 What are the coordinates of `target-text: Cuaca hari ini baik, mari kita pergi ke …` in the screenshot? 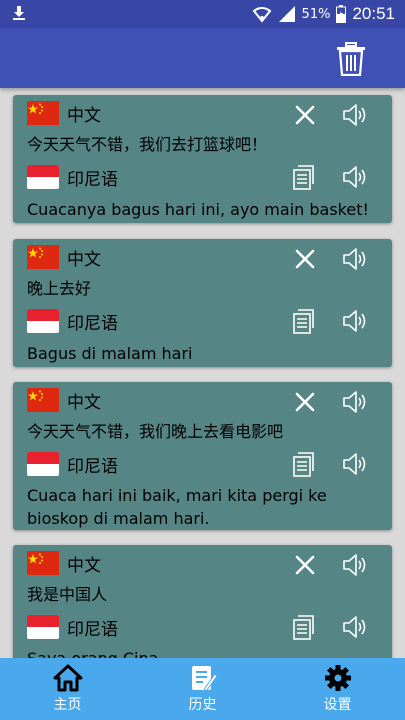 It's located at (177, 507).